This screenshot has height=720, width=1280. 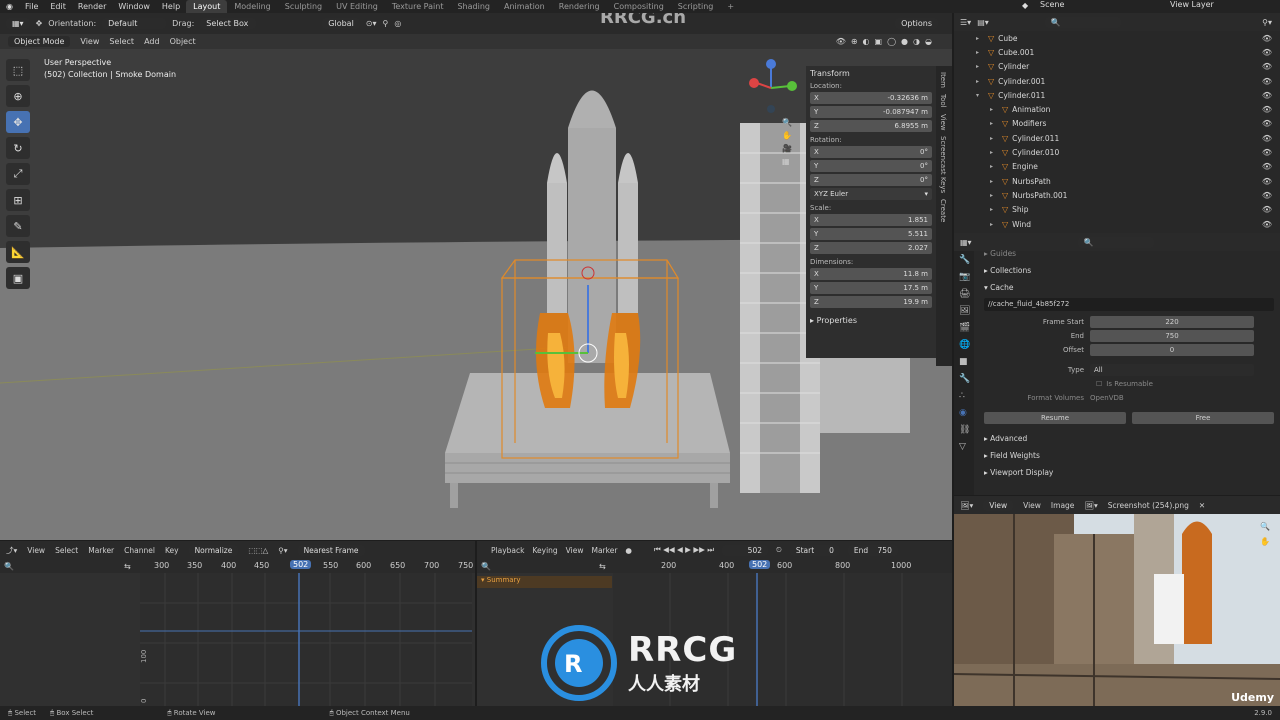 What do you see at coordinates (983, 22) in the screenshot?
I see `display-mode-icon: ▤▾` at bounding box center [983, 22].